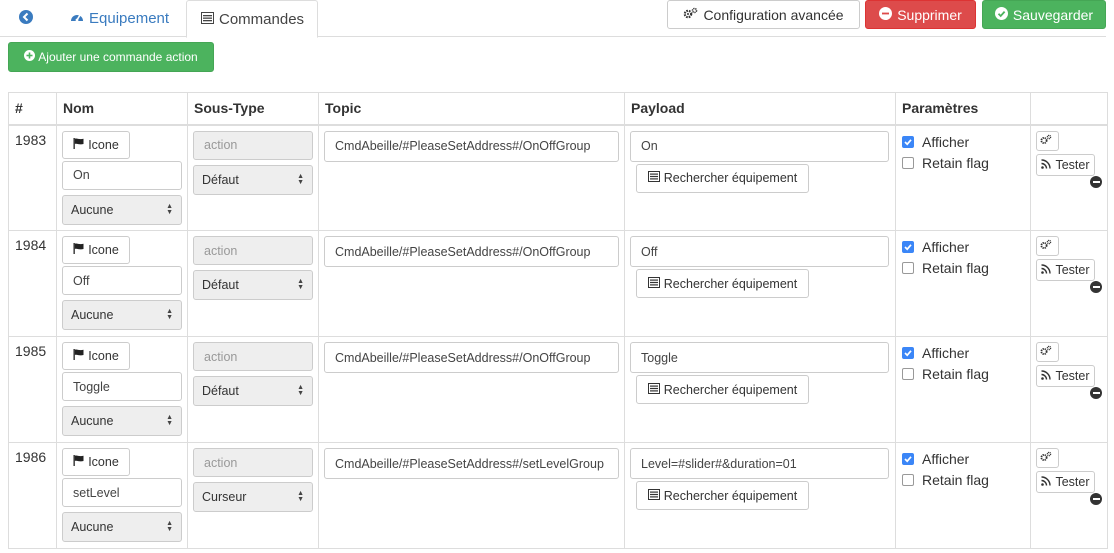 Image resolution: width=1114 pixels, height=553 pixels. What do you see at coordinates (122, 280) in the screenshot?
I see `command-name-input: Off` at bounding box center [122, 280].